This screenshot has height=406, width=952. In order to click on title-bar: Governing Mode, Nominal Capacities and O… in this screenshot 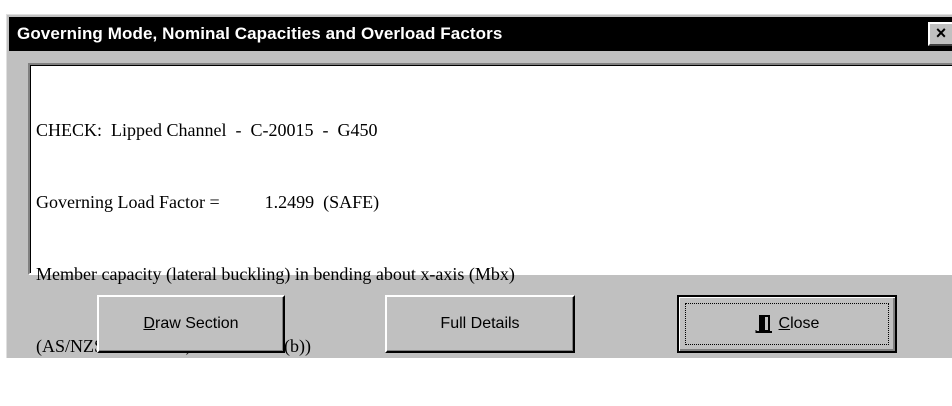, I will do `click(480, 34)`.